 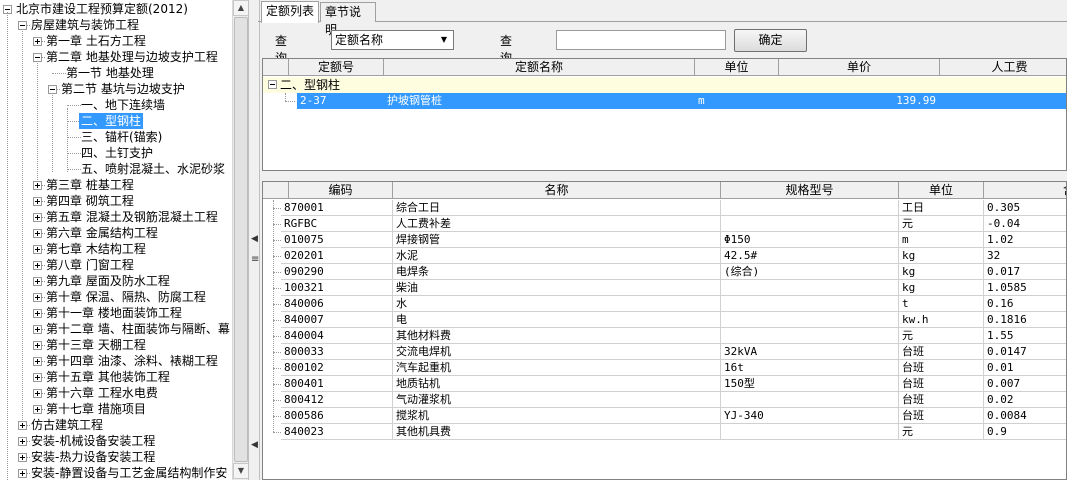 I want to click on table-row: 2-37 护坡钢管桩 m 139.99 1, so click(x=664, y=101).